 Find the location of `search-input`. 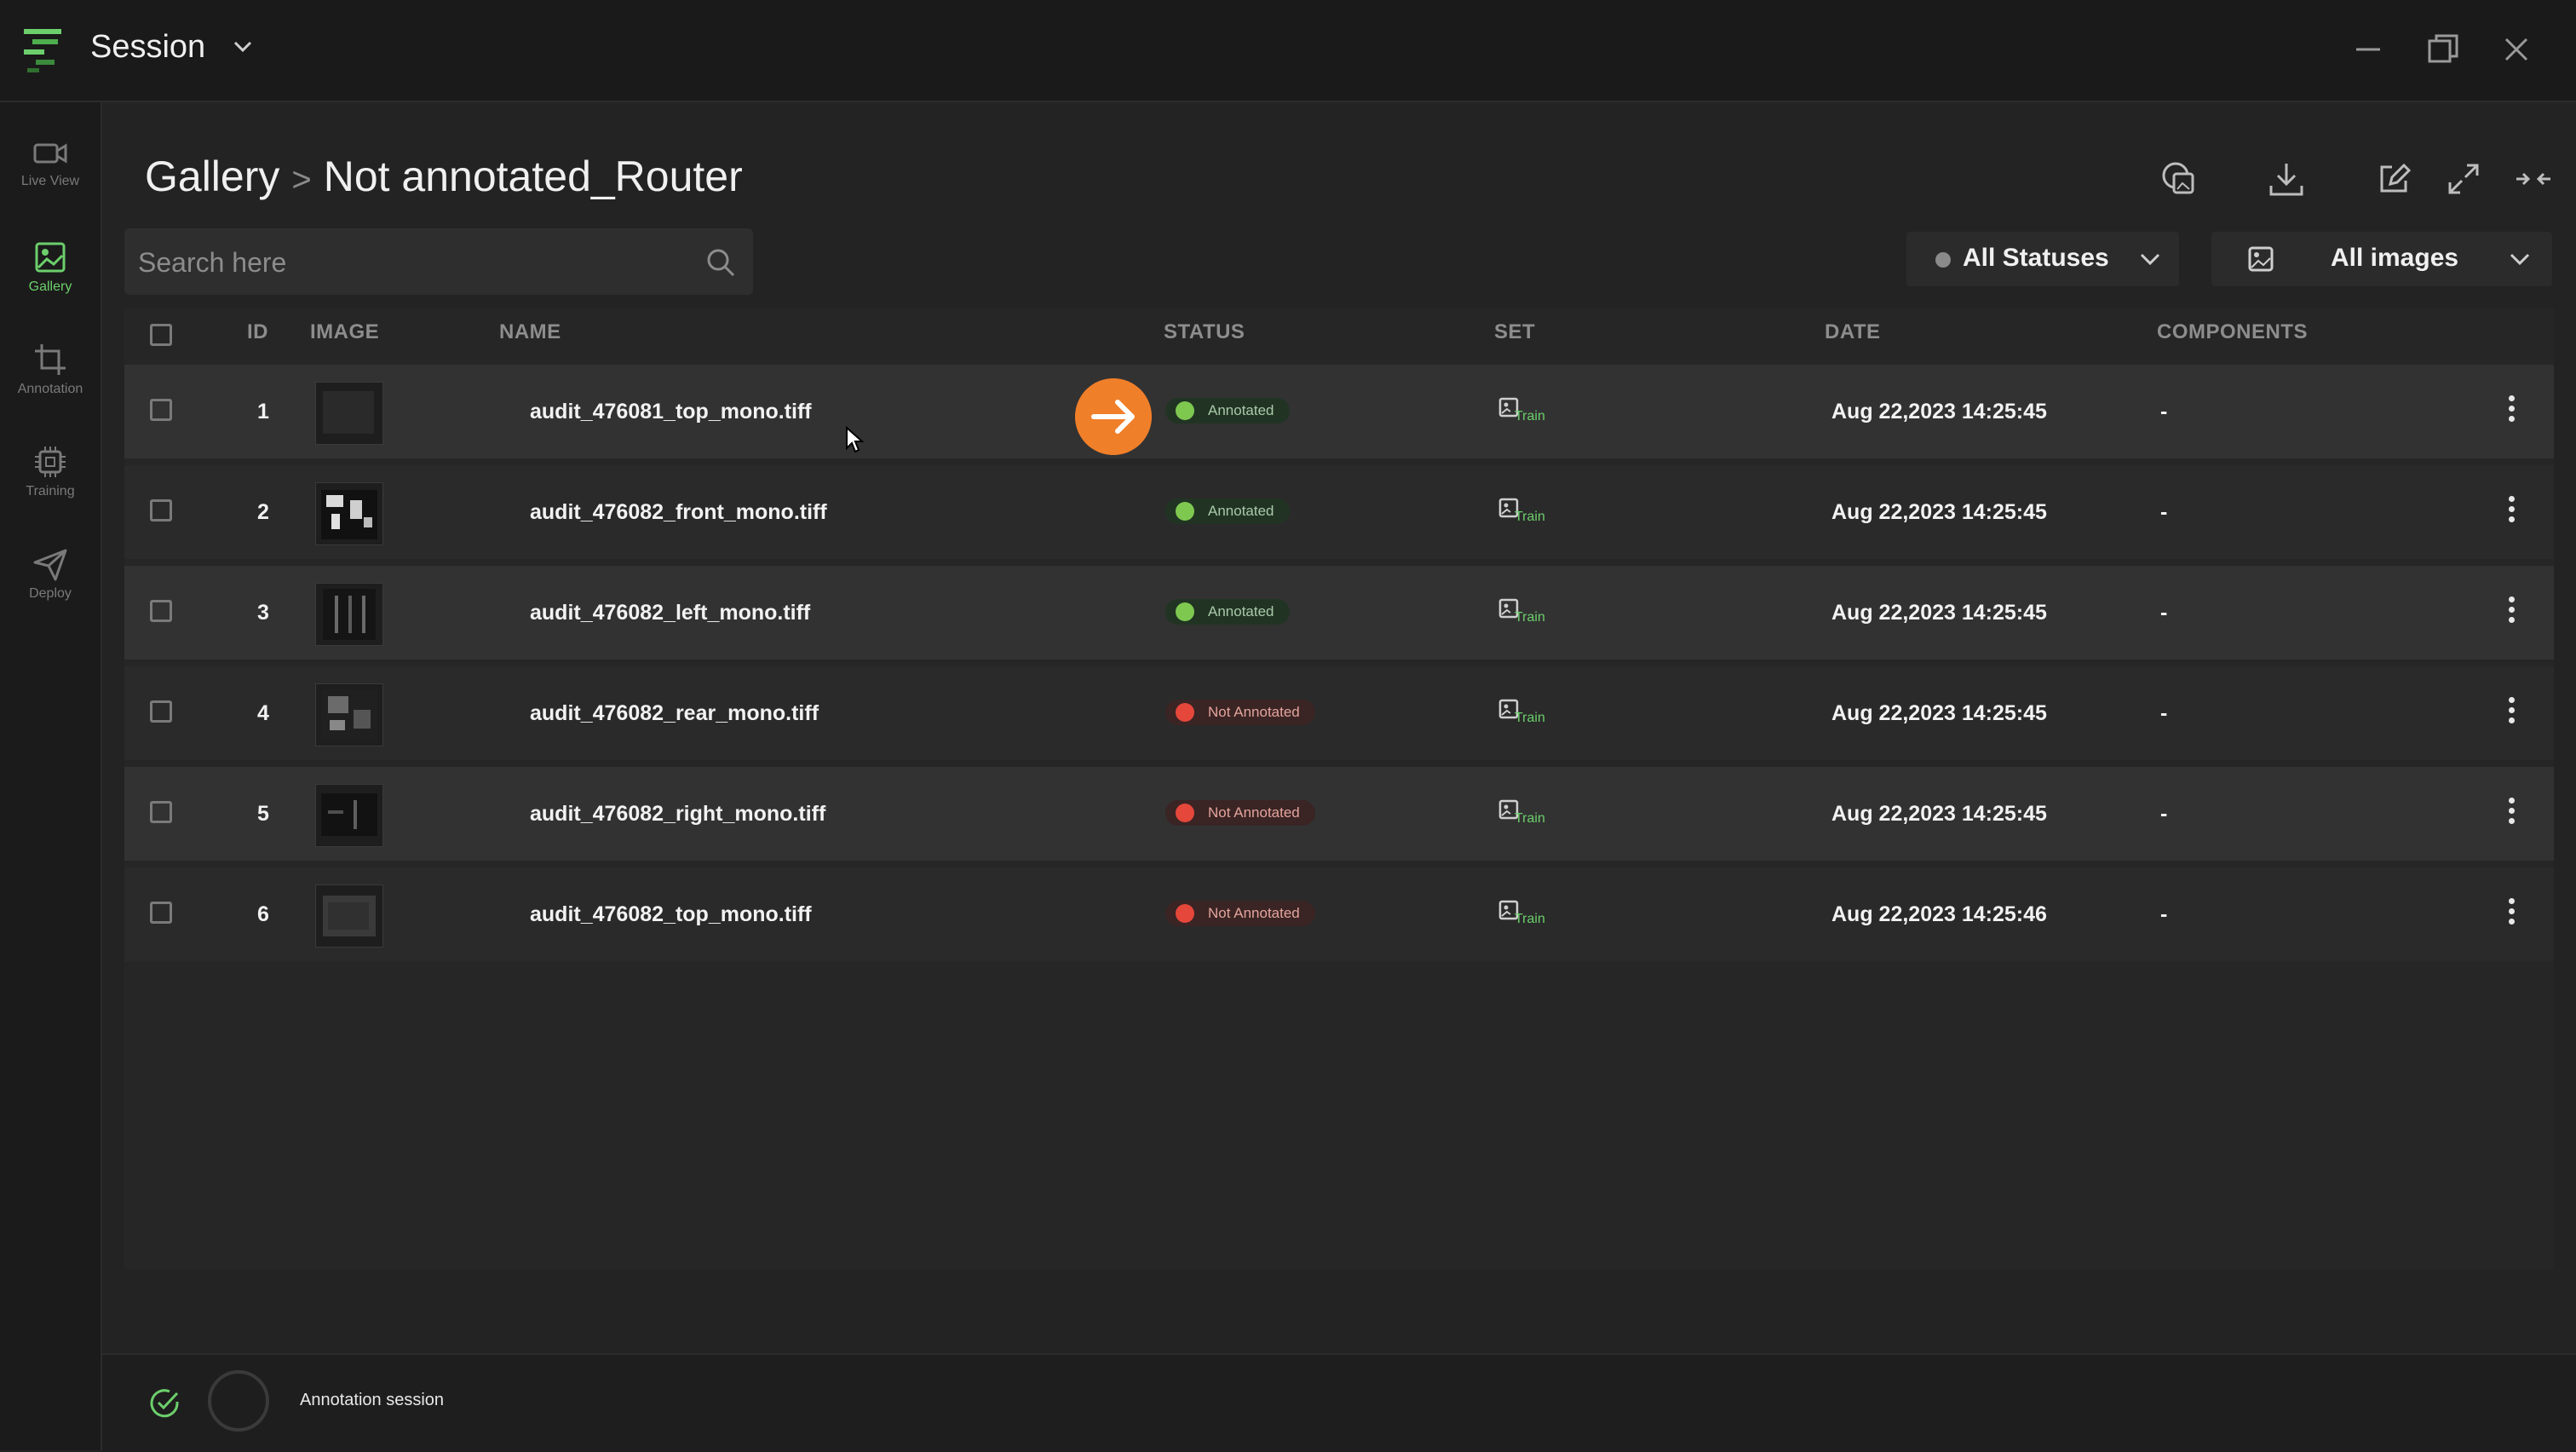

search-input is located at coordinates (411, 262).